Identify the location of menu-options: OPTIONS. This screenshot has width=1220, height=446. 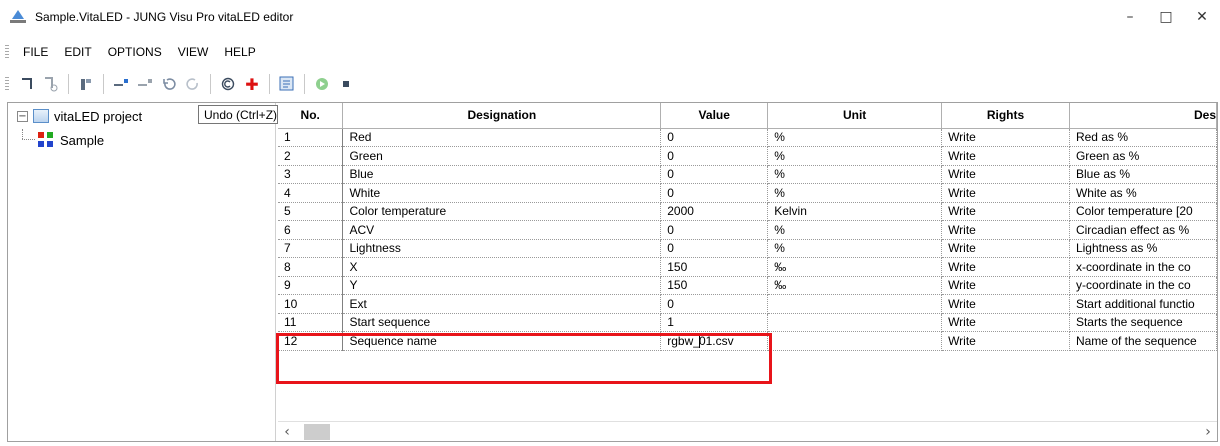
(135, 52).